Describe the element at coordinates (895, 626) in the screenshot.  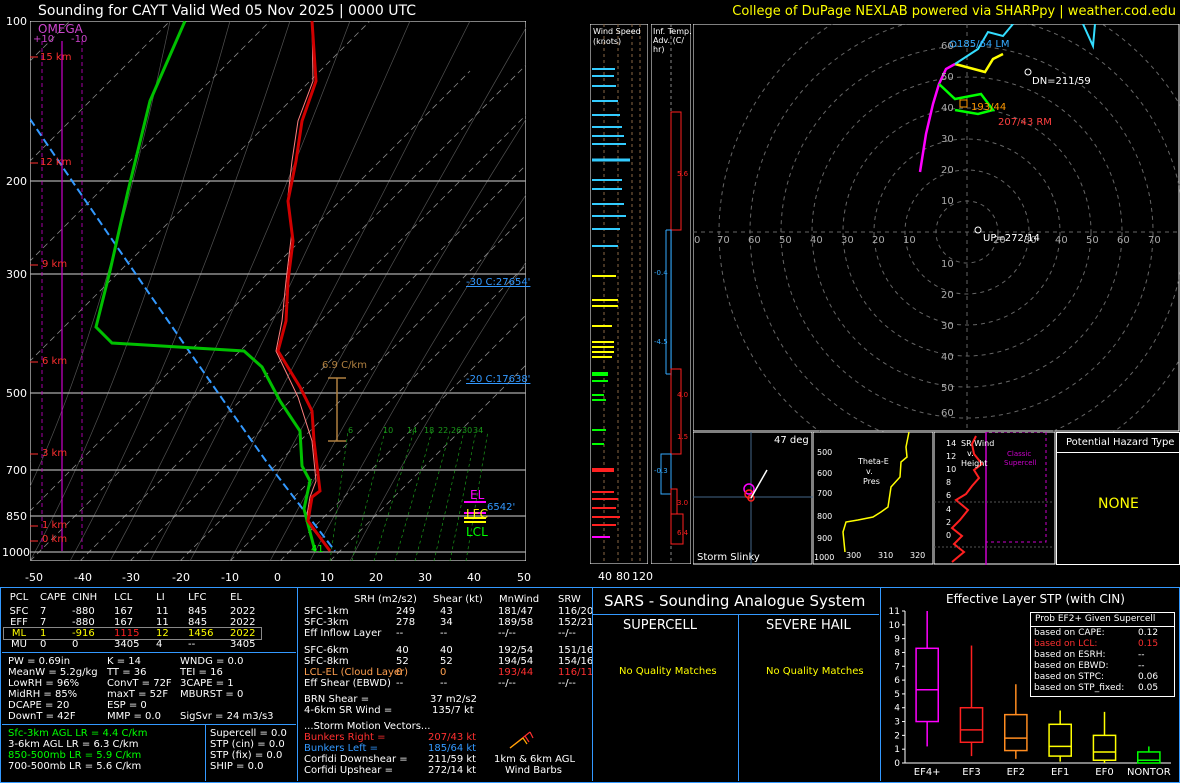
I see `stp-y-tick: 10` at that location.